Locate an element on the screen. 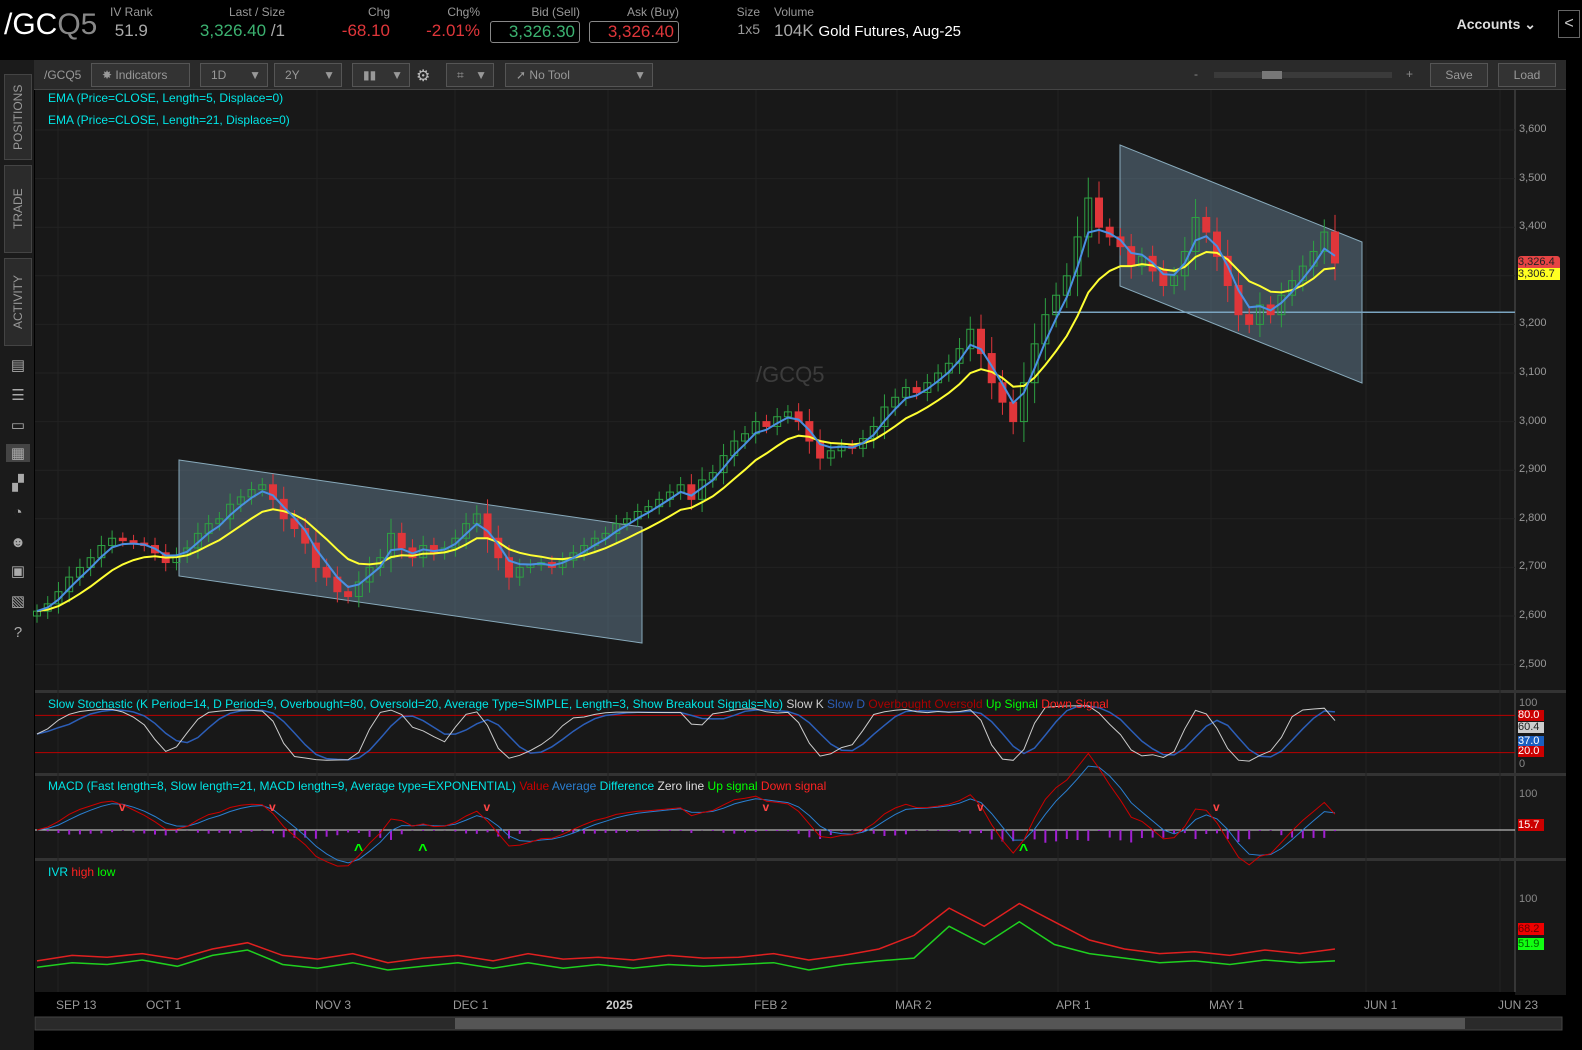  price-tick-label: 3,400 is located at coordinates (1533, 226).